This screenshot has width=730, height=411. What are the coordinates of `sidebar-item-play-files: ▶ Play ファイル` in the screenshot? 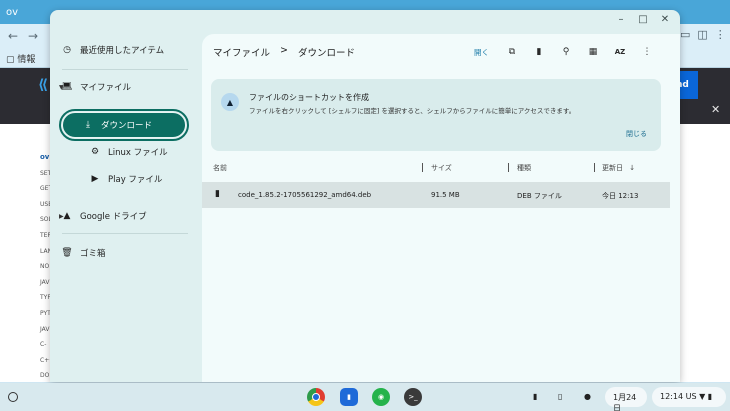 It's located at (123, 179).